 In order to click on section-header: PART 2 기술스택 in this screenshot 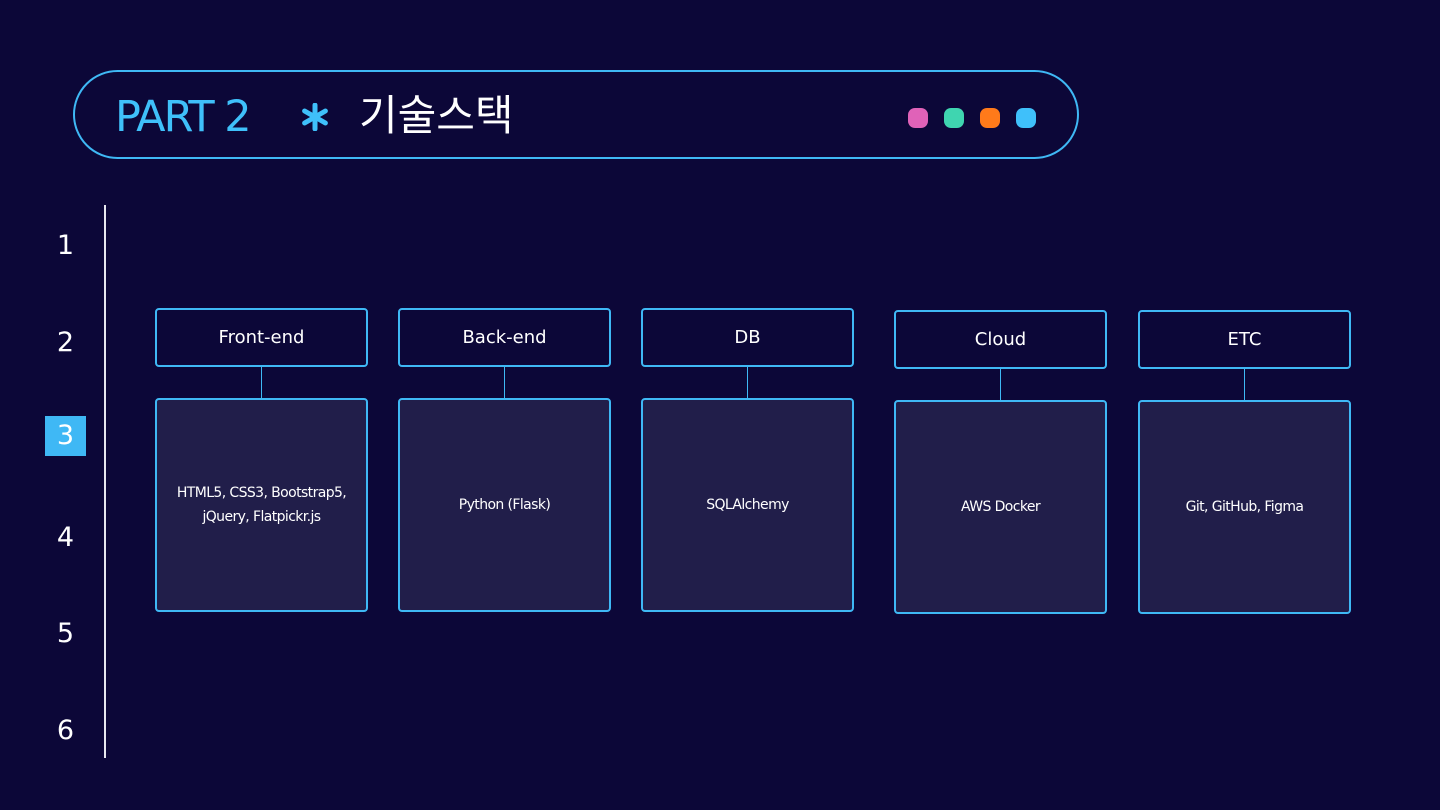, I will do `click(576, 114)`.